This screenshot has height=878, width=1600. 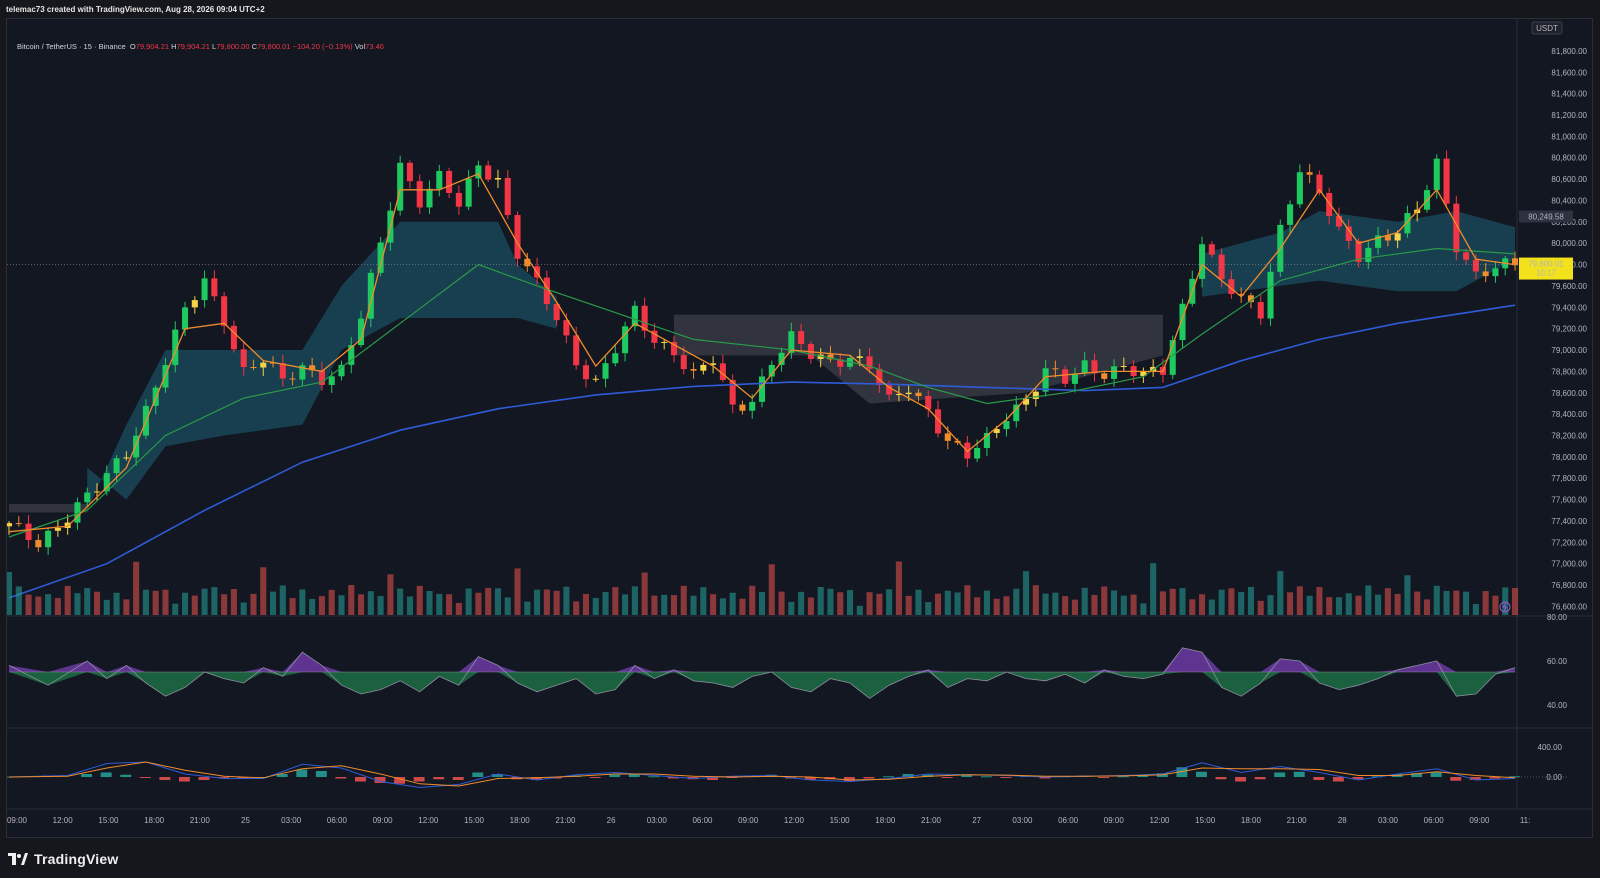 I want to click on rsi-tick-label: 80.00, so click(x=1557, y=617).